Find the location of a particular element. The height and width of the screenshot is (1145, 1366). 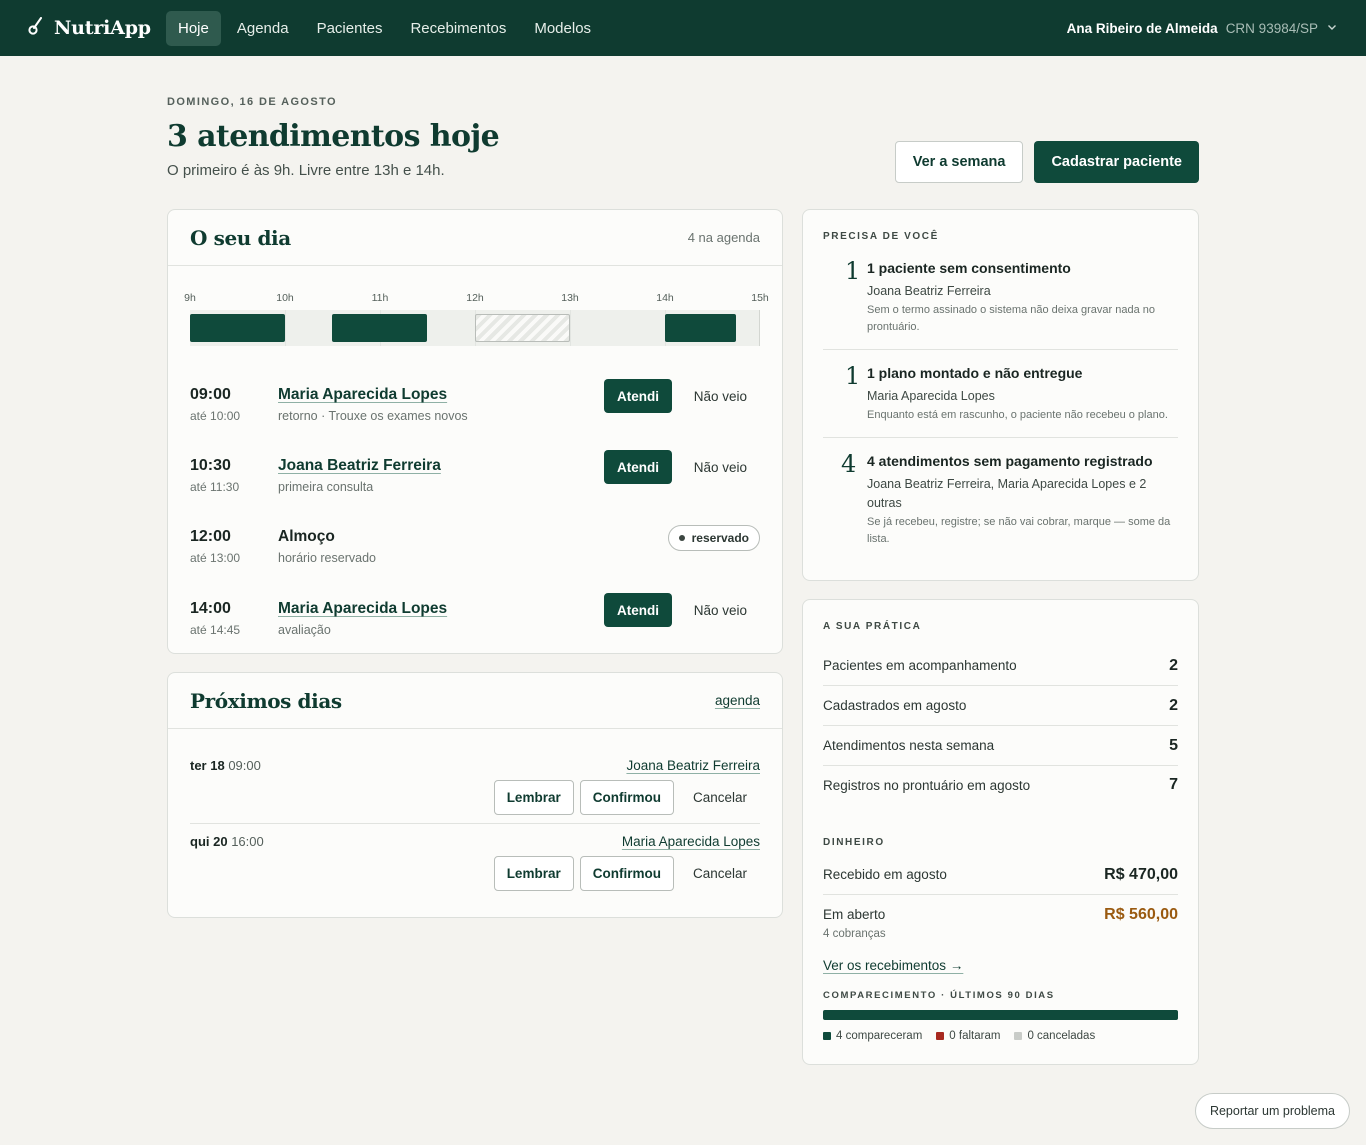

need-count: 4 is located at coordinates (849, 464).